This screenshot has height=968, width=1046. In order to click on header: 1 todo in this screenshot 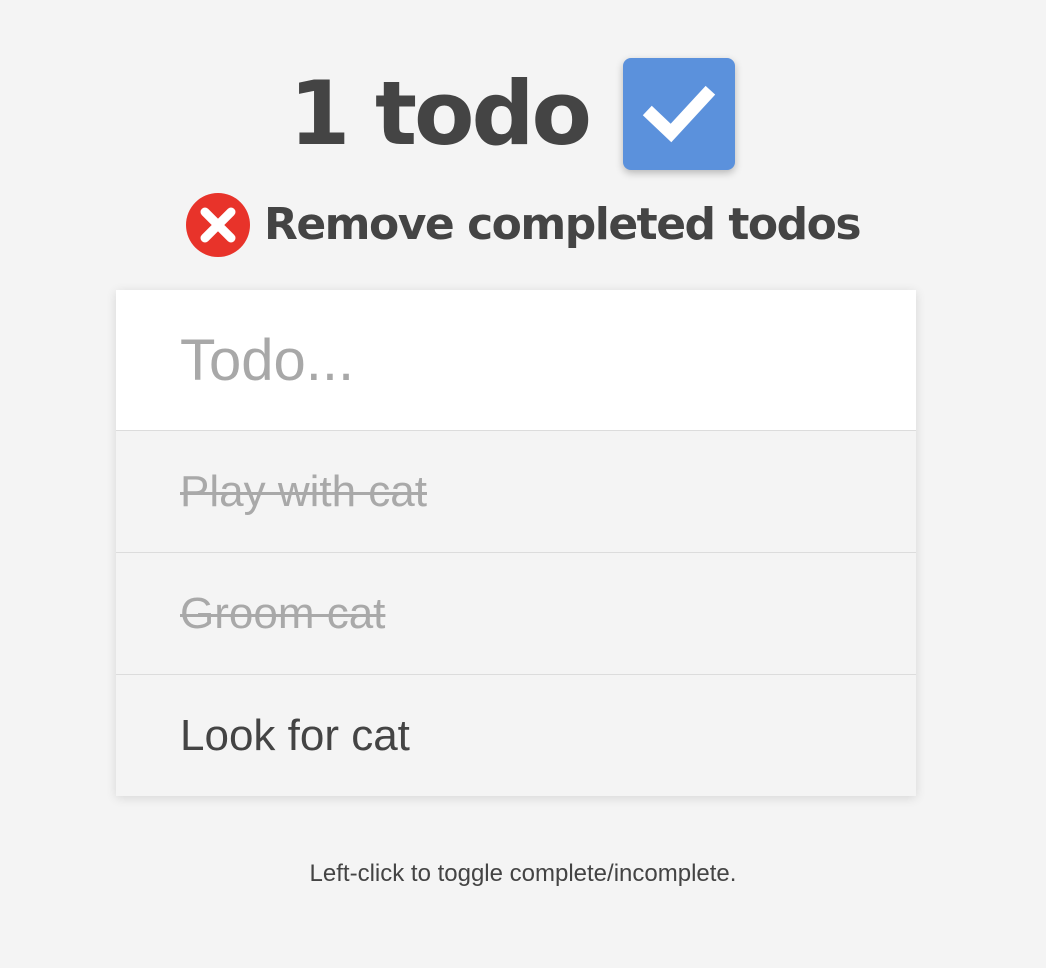, I will do `click(523, 114)`.